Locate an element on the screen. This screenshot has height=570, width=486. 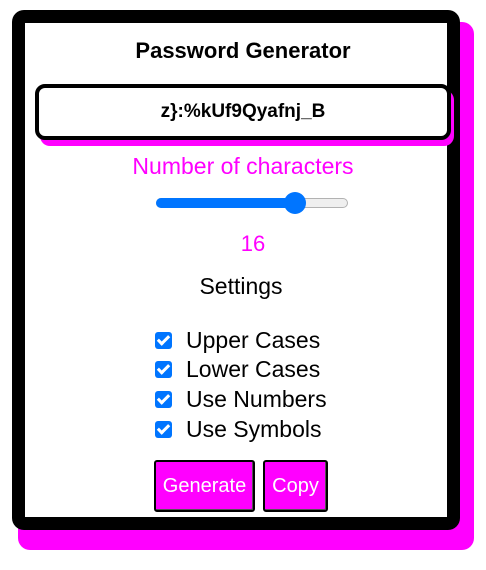
app-title: Password Generator is located at coordinates (243, 50).